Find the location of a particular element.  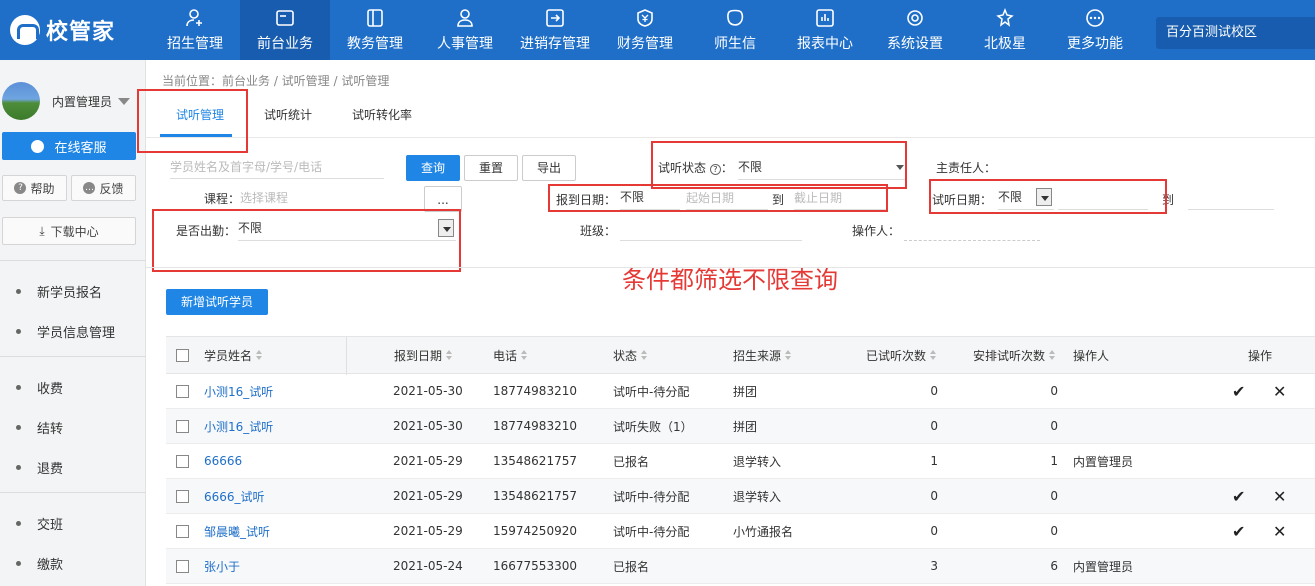

nav-item-10: 更多功能 is located at coordinates (1095, 30).